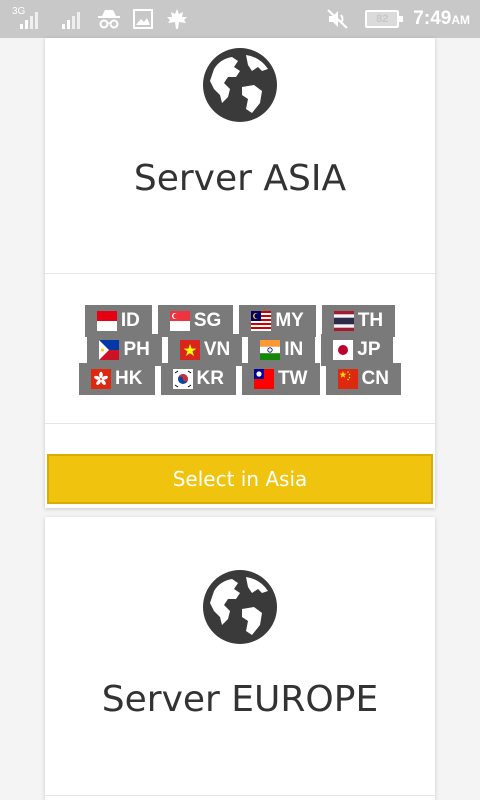 This screenshot has height=800, width=480. I want to click on country-chip-hk: HK, so click(117, 378).